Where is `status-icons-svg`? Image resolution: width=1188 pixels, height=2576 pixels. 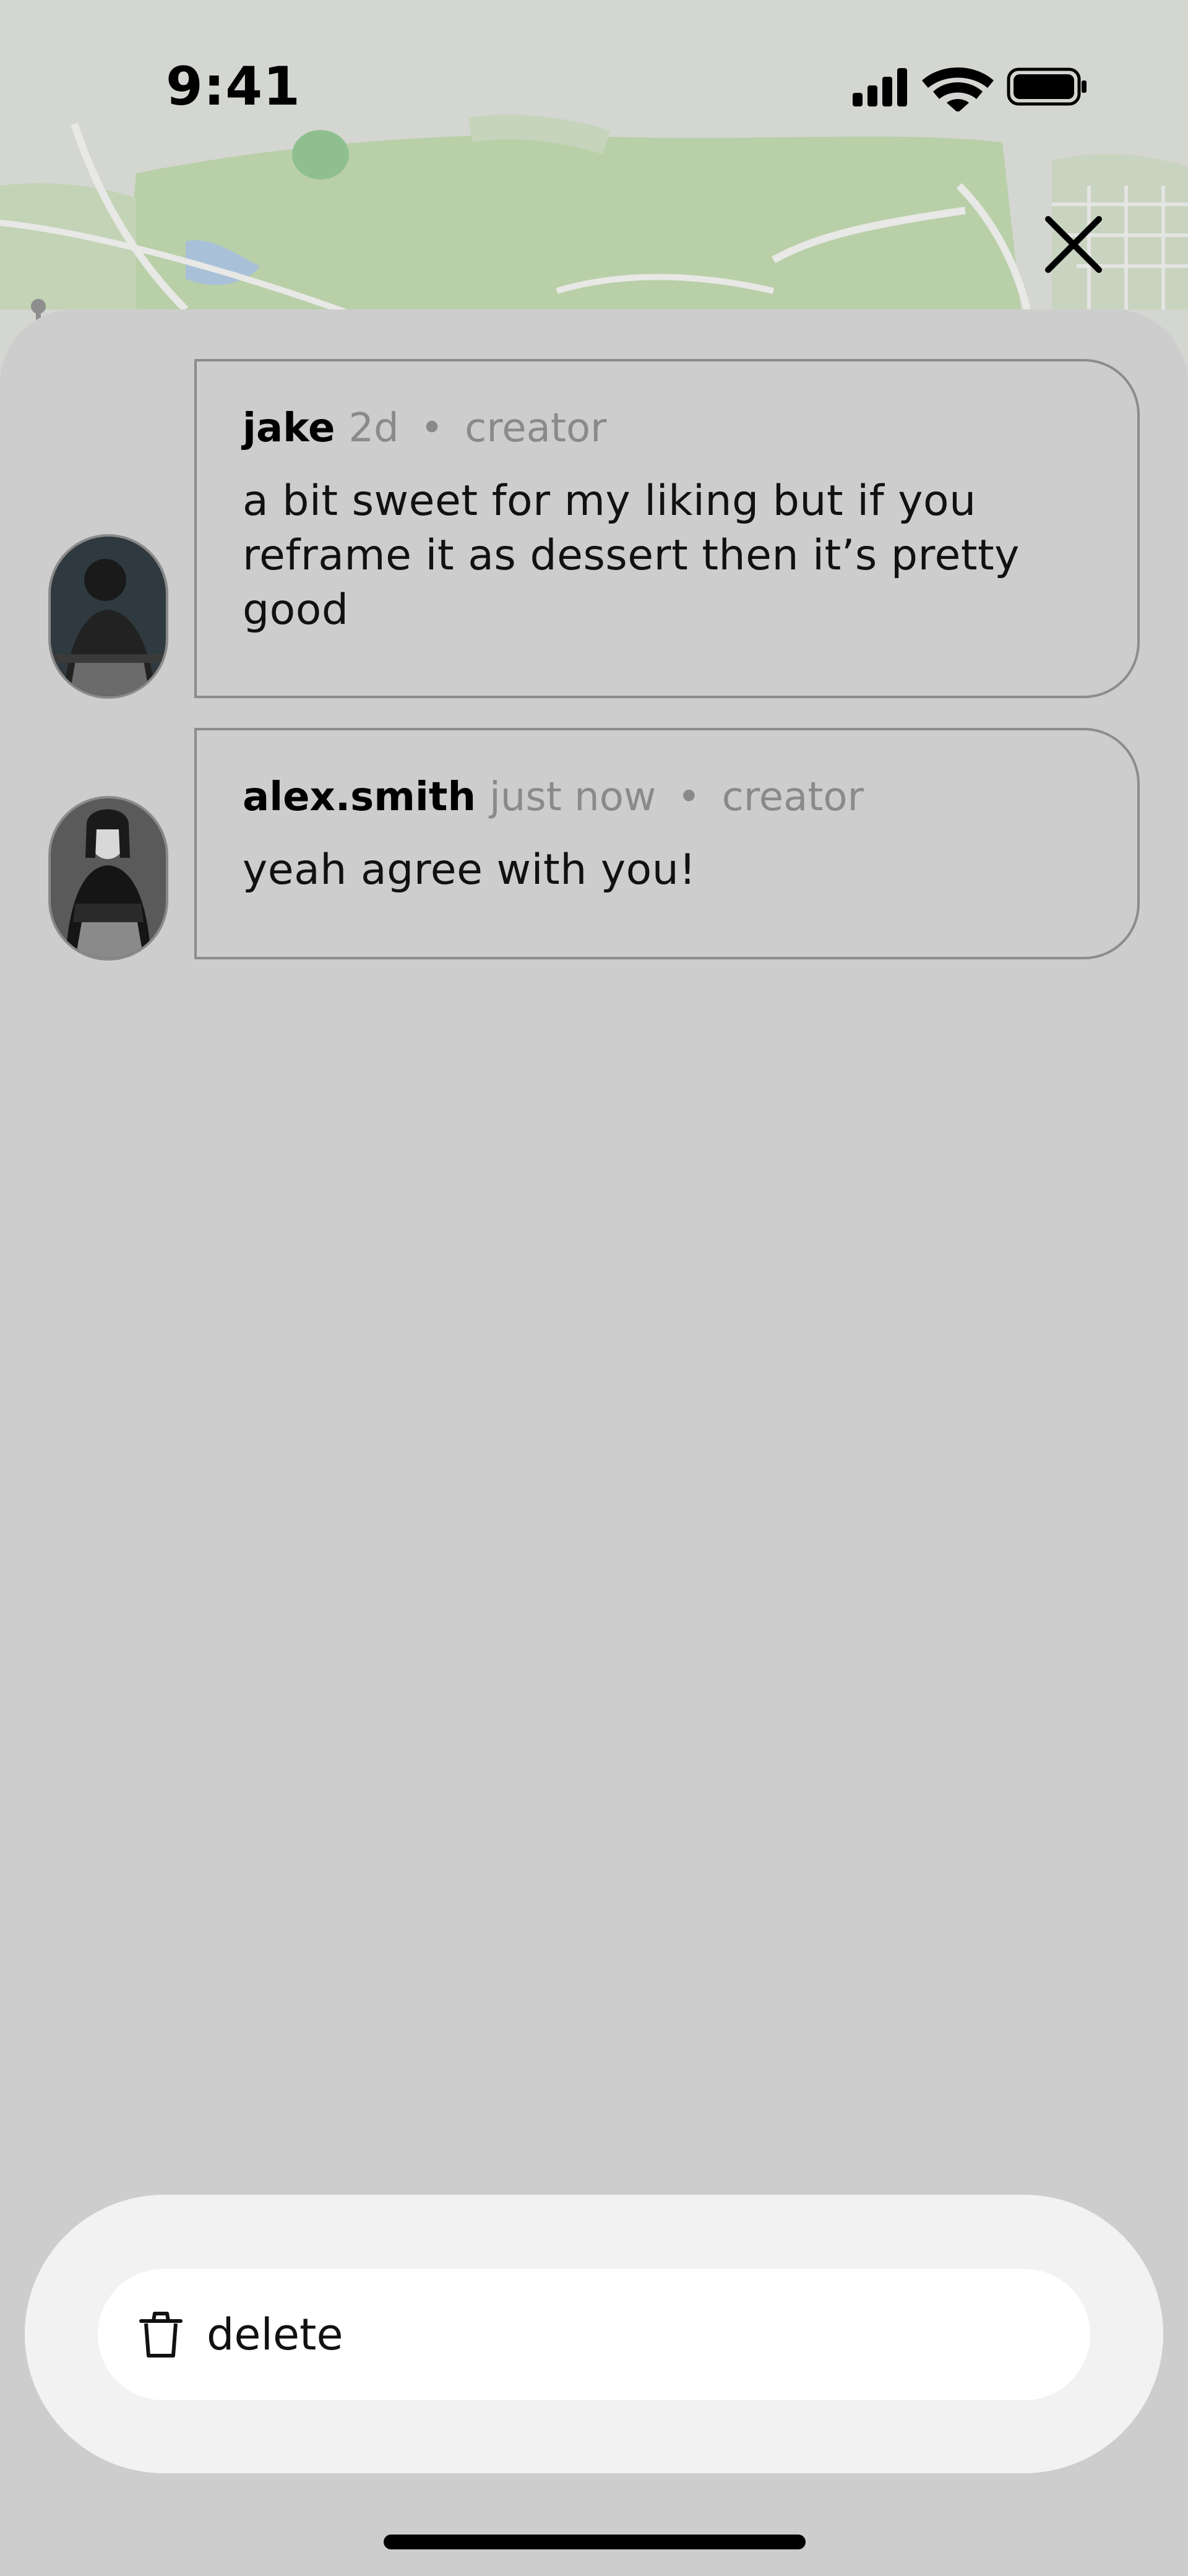
status-icons-svg is located at coordinates (970, 90).